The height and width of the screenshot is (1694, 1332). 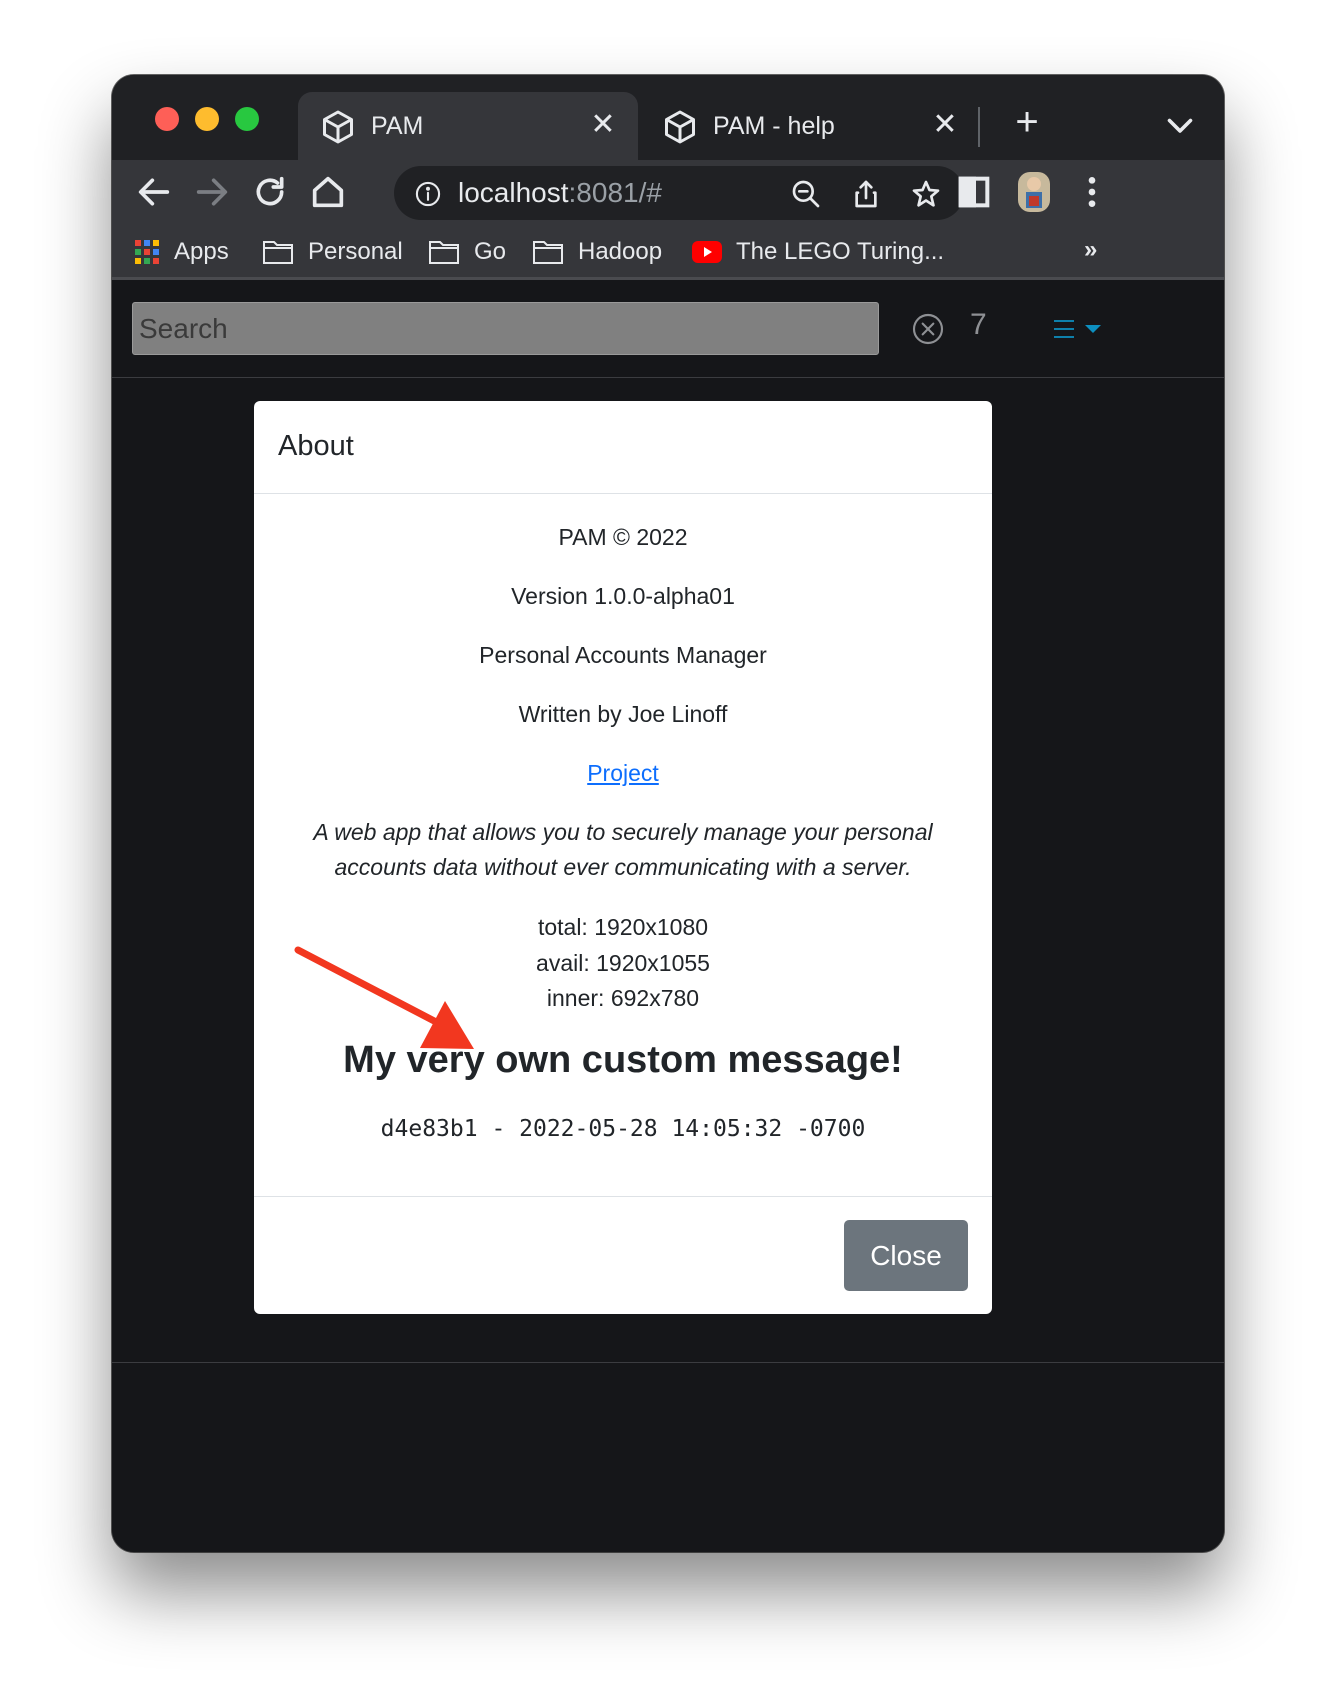 I want to click on url-host: localhost, so click(x=513, y=192).